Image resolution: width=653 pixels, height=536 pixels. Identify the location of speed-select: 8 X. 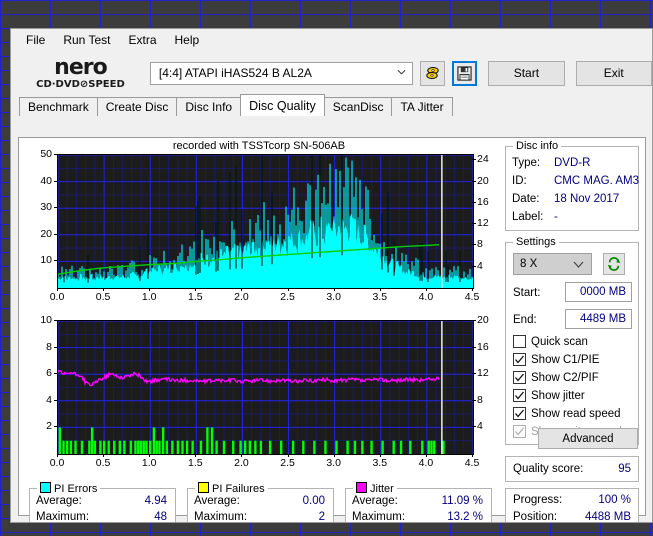
(552, 264).